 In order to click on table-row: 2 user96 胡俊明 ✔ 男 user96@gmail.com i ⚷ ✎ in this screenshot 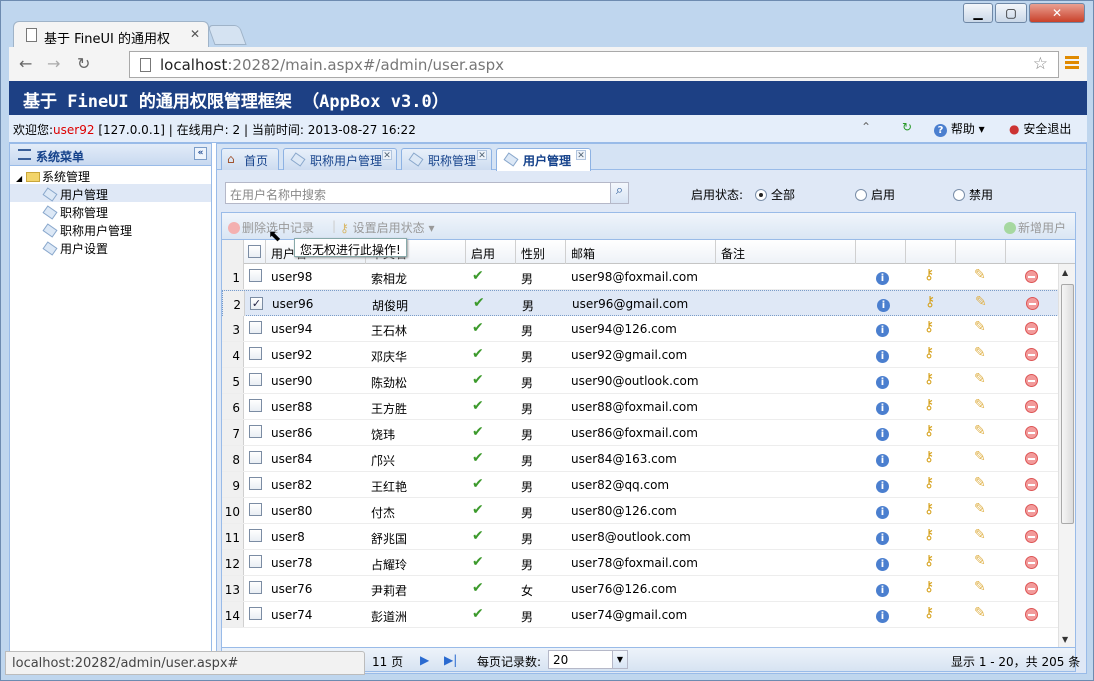, I will do `click(640, 303)`.